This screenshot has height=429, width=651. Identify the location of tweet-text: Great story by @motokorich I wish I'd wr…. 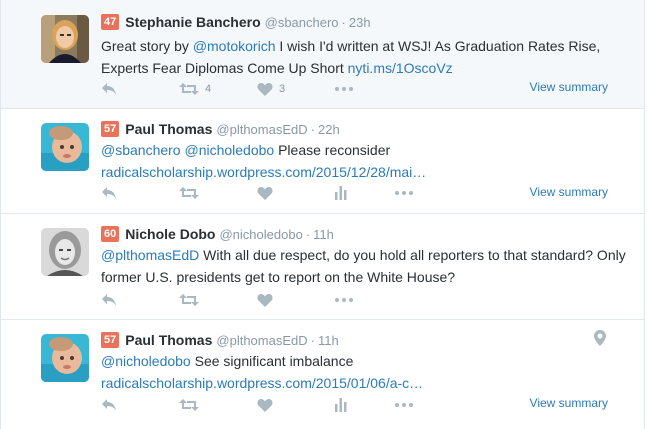
(366, 57).